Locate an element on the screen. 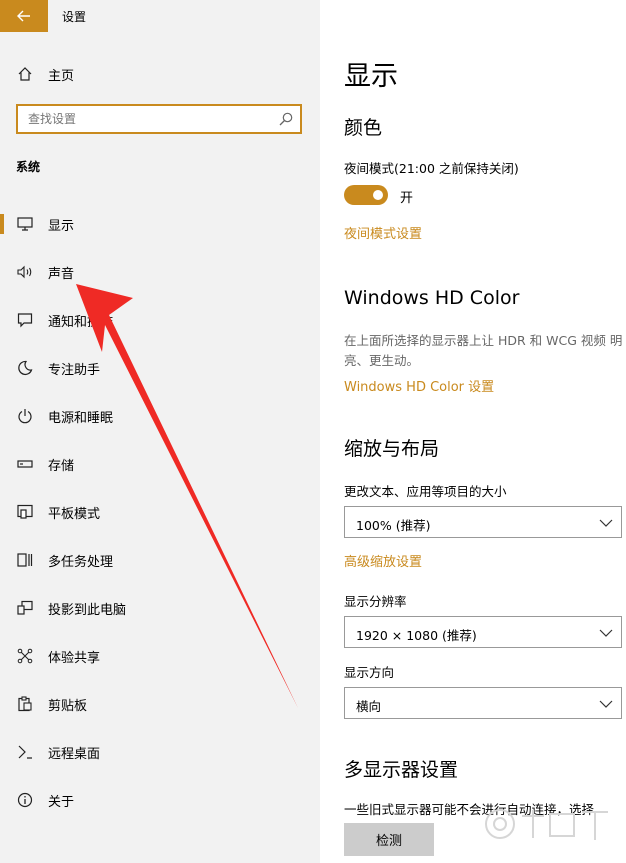 The image size is (626, 863). sidebar-item-label: 专注助手 is located at coordinates (74, 370).